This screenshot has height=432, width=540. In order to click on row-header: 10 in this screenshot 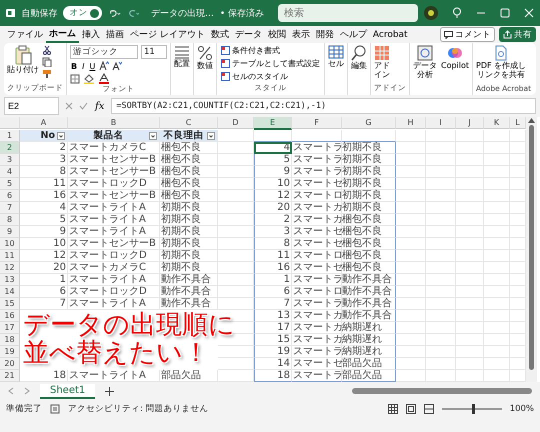, I will do `click(10, 244)`.